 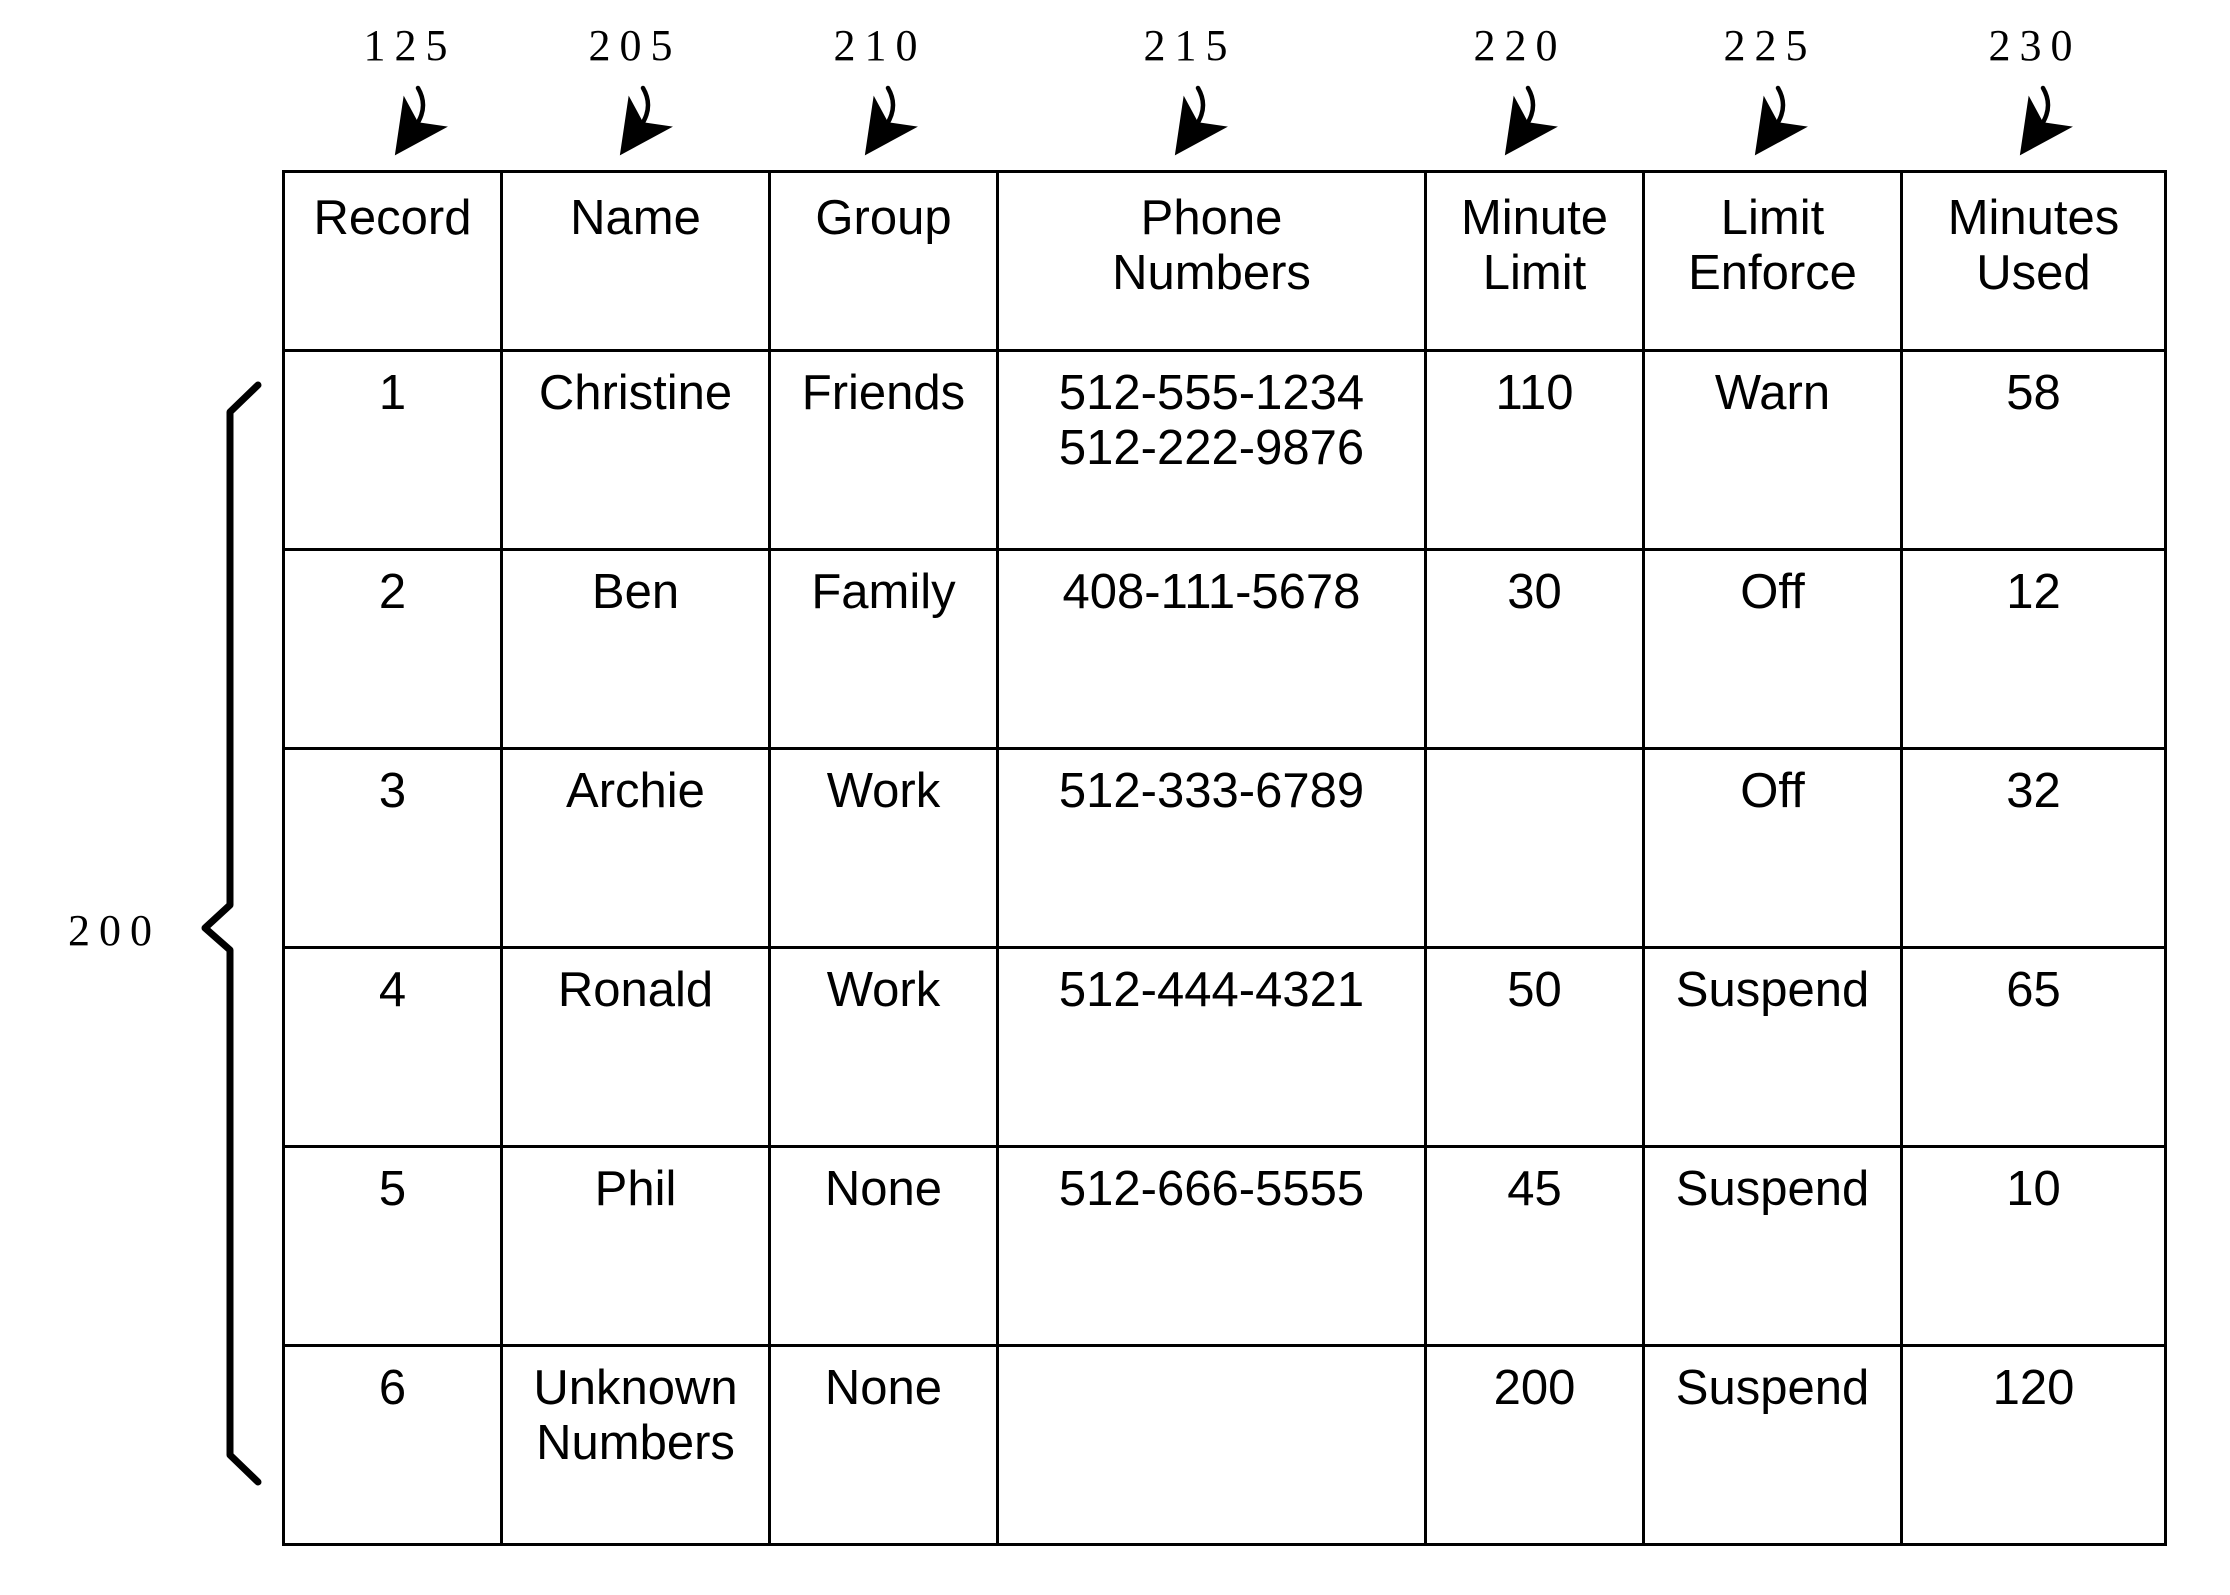 I want to click on cell-minutes-used: 10, so click(x=2033, y=1246).